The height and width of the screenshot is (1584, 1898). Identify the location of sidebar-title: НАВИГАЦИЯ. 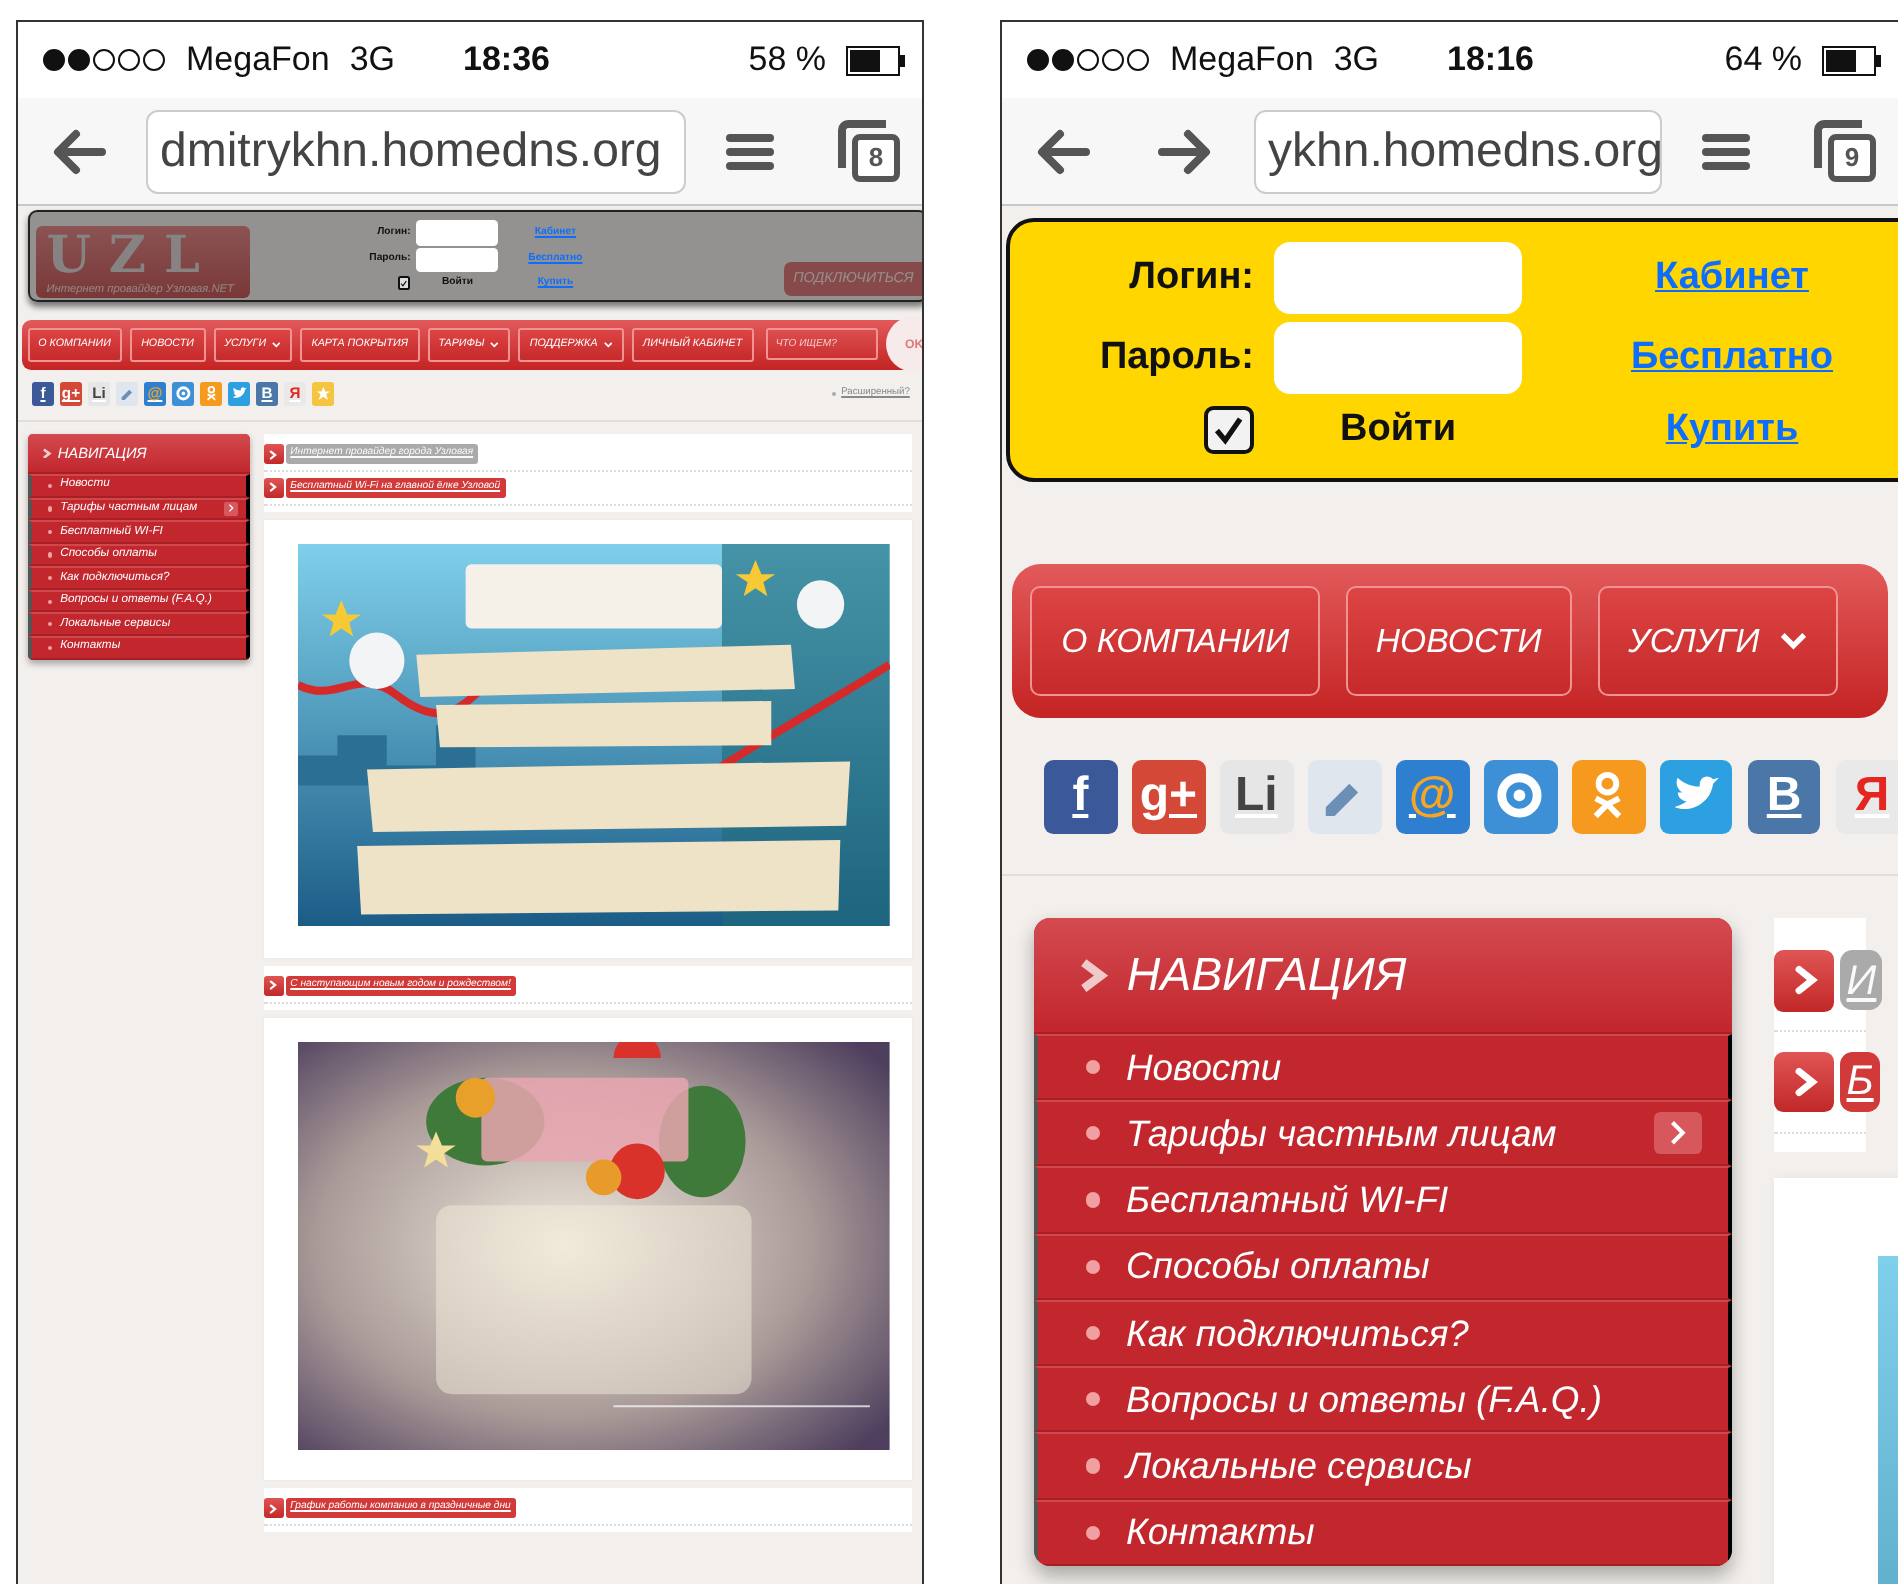
(1266, 975).